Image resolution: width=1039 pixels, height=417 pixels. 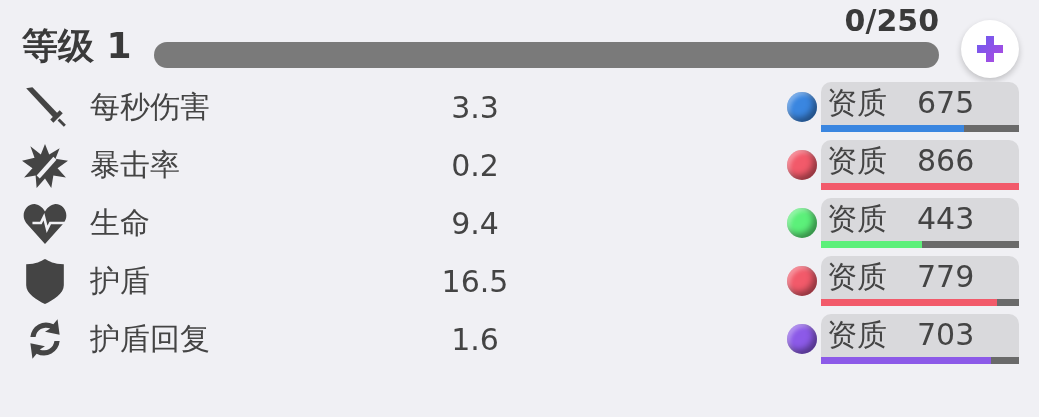 What do you see at coordinates (475, 223) in the screenshot?
I see `stat-value: 9.4` at bounding box center [475, 223].